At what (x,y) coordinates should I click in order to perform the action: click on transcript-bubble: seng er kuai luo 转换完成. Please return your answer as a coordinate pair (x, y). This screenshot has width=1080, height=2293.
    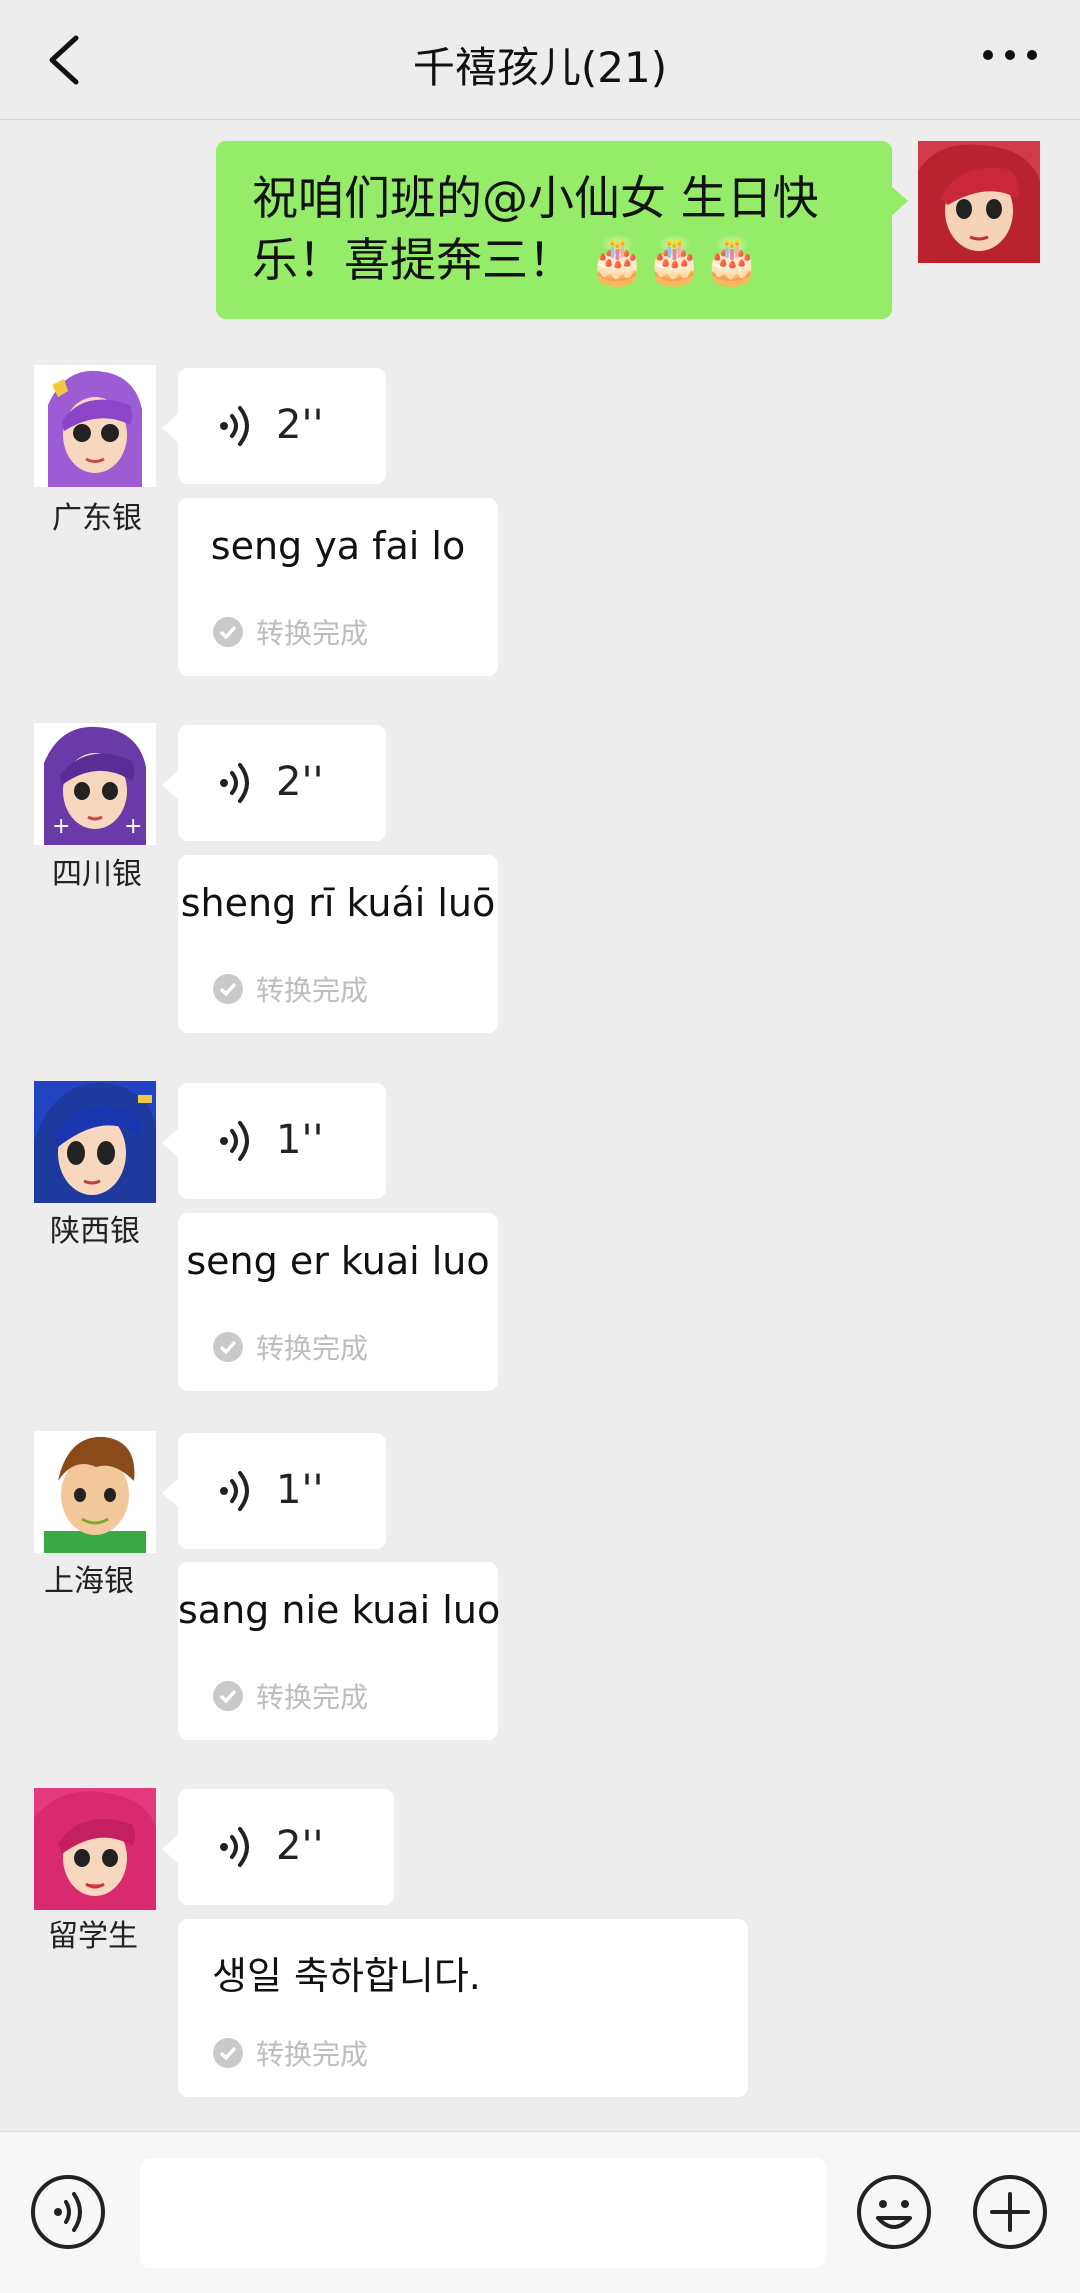
    Looking at the image, I should click on (338, 1302).